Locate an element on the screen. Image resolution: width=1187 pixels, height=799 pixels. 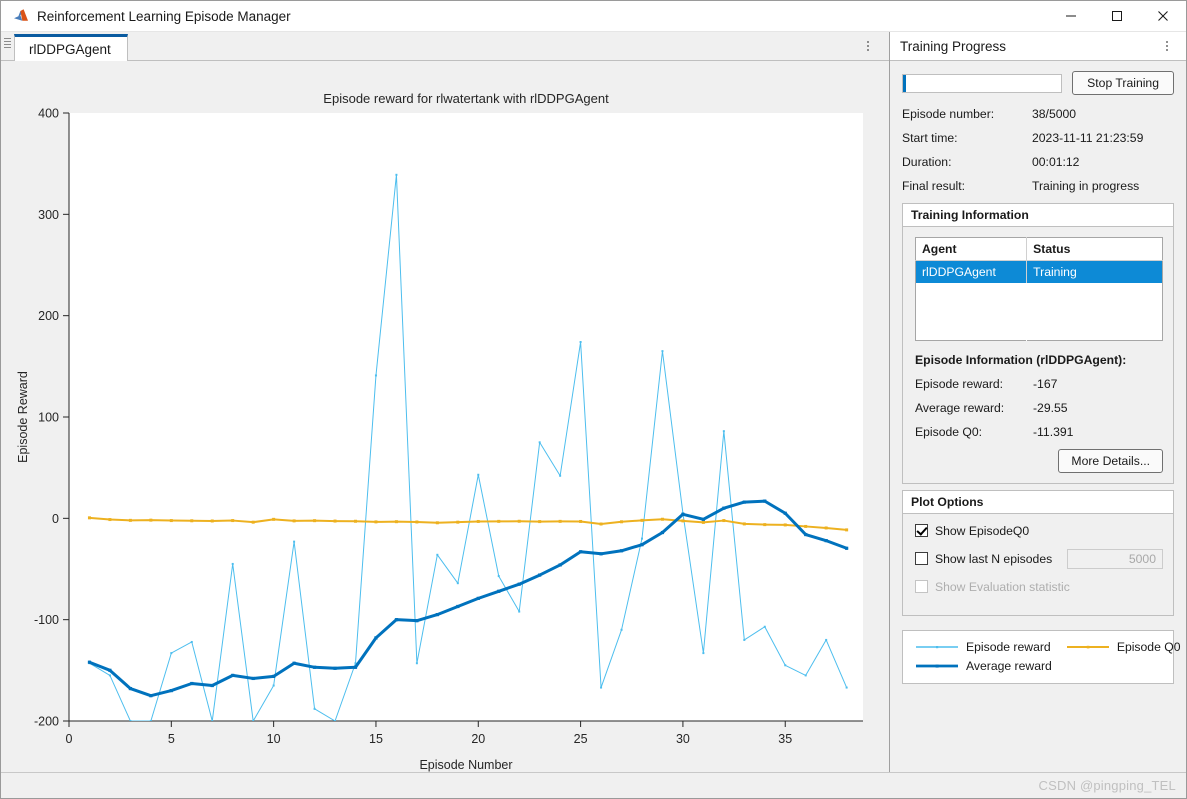
progress-row: Stop Training is located at coordinates (1038, 83).